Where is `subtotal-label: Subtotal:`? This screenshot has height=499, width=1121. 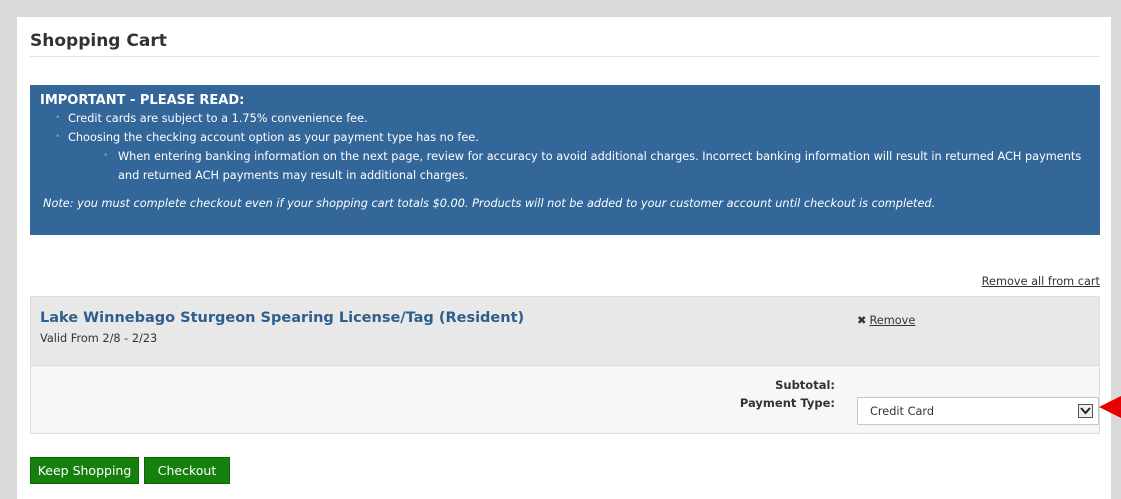 subtotal-label: Subtotal: is located at coordinates (805, 385).